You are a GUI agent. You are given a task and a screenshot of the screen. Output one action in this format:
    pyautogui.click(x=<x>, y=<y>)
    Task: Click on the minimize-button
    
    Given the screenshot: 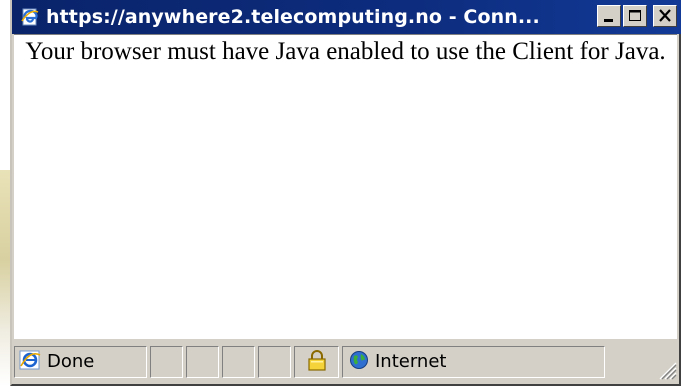 What is the action you would take?
    pyautogui.click(x=609, y=16)
    